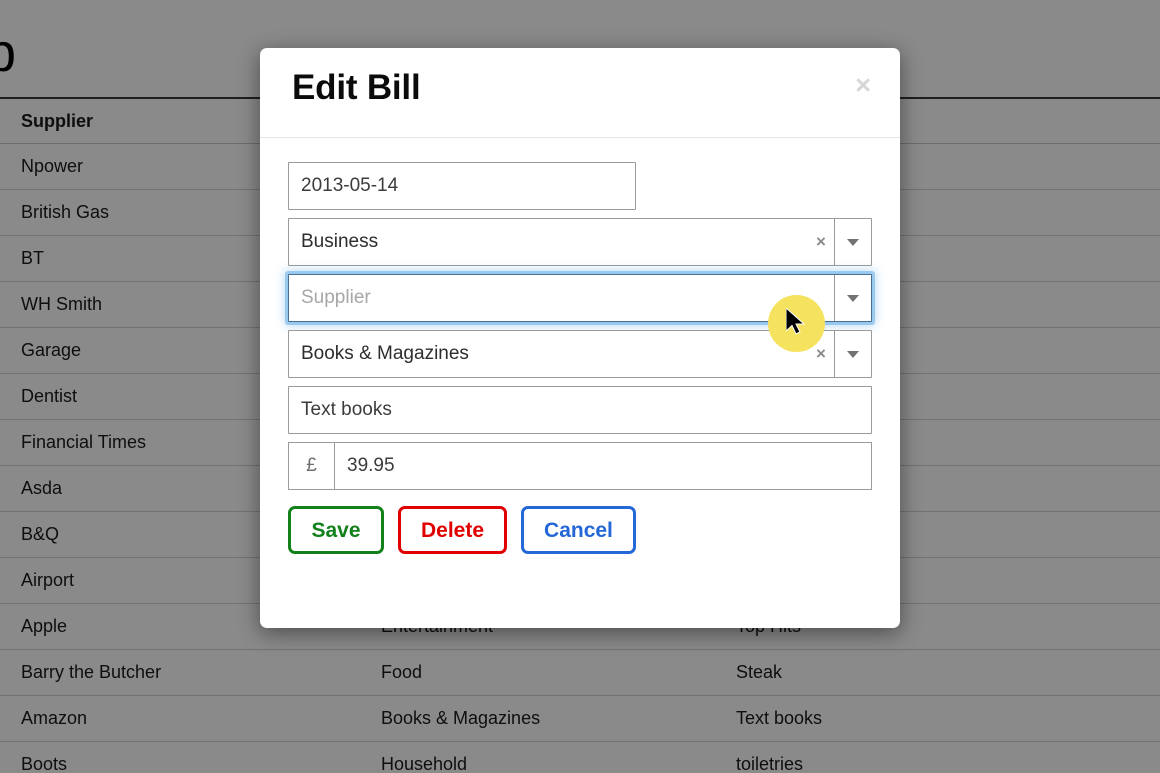 This screenshot has width=1160, height=773. What do you see at coordinates (548, 354) in the screenshot?
I see `category-select-value: Books & Magazines` at bounding box center [548, 354].